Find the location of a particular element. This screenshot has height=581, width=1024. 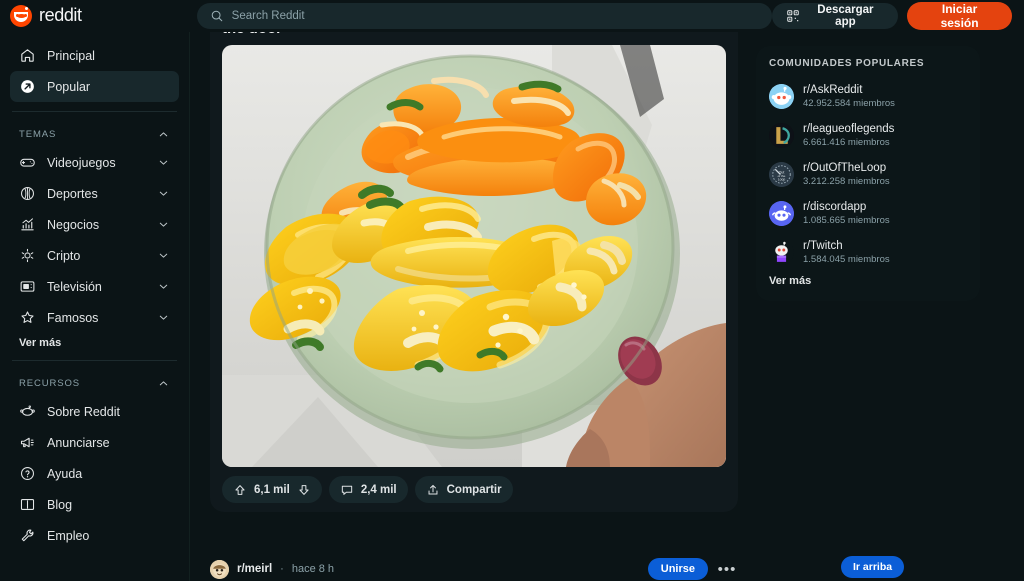

share-button: Compartir is located at coordinates (463, 489).